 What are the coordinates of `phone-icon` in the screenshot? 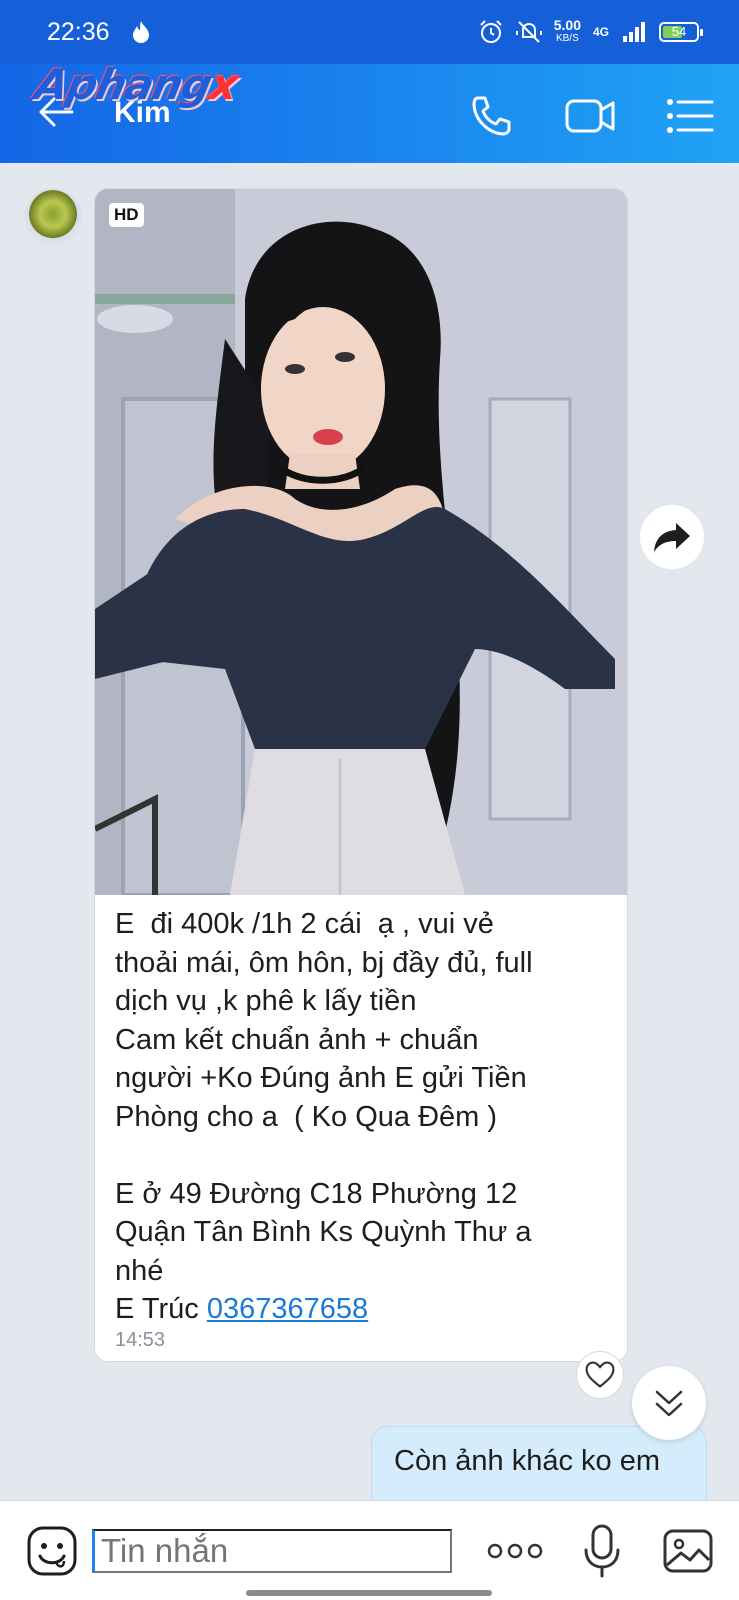 It's located at (492, 116).